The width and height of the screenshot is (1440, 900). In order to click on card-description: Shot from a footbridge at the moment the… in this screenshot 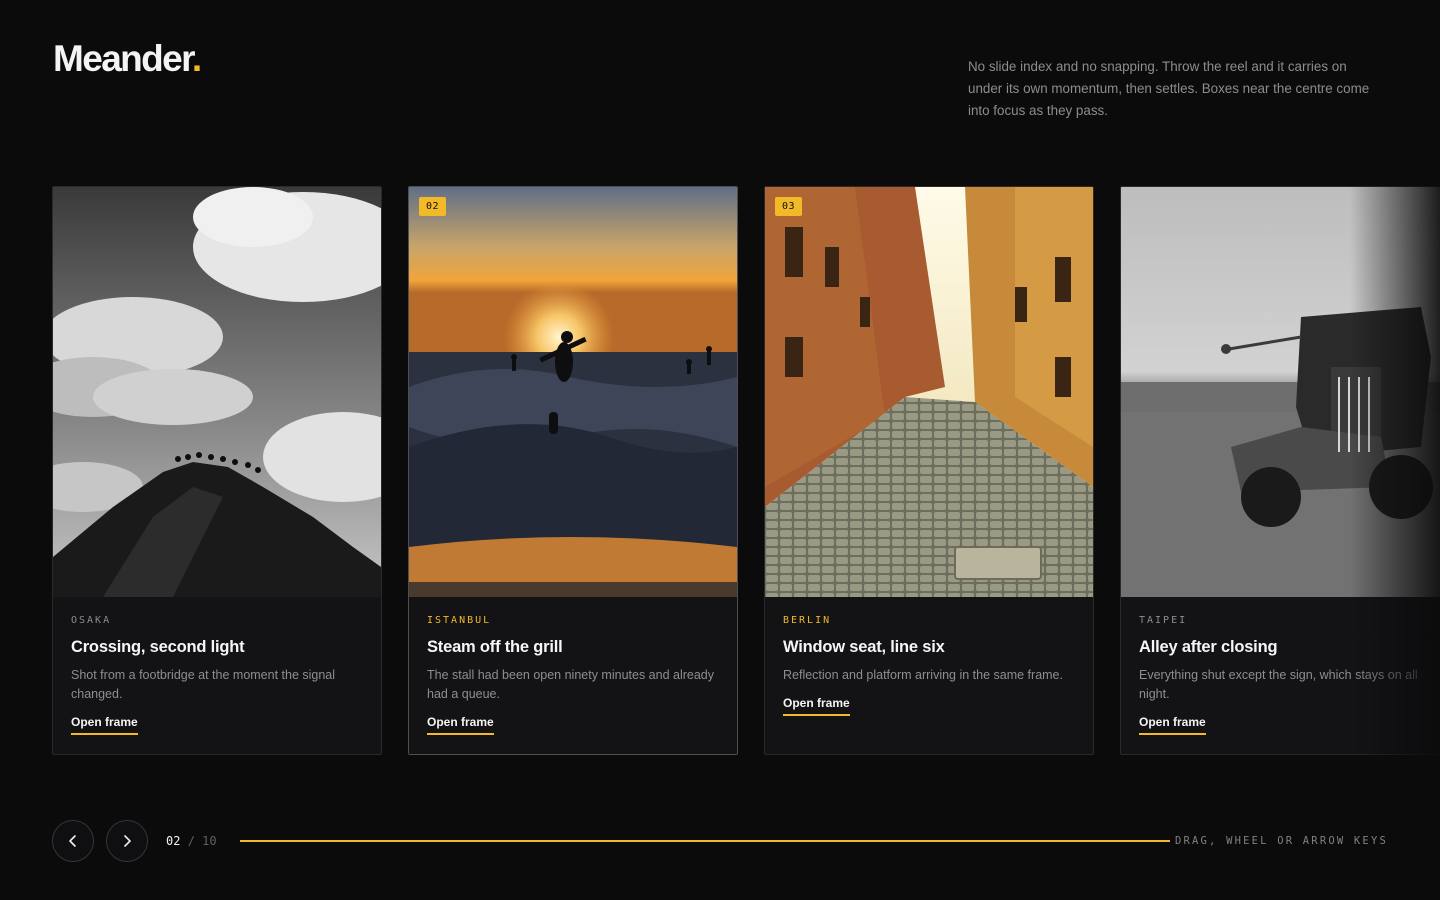, I will do `click(203, 684)`.